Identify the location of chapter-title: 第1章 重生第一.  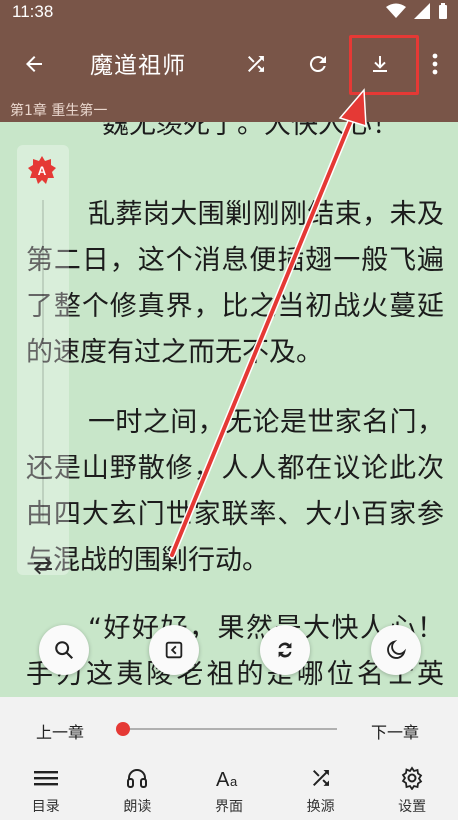
(229, 112).